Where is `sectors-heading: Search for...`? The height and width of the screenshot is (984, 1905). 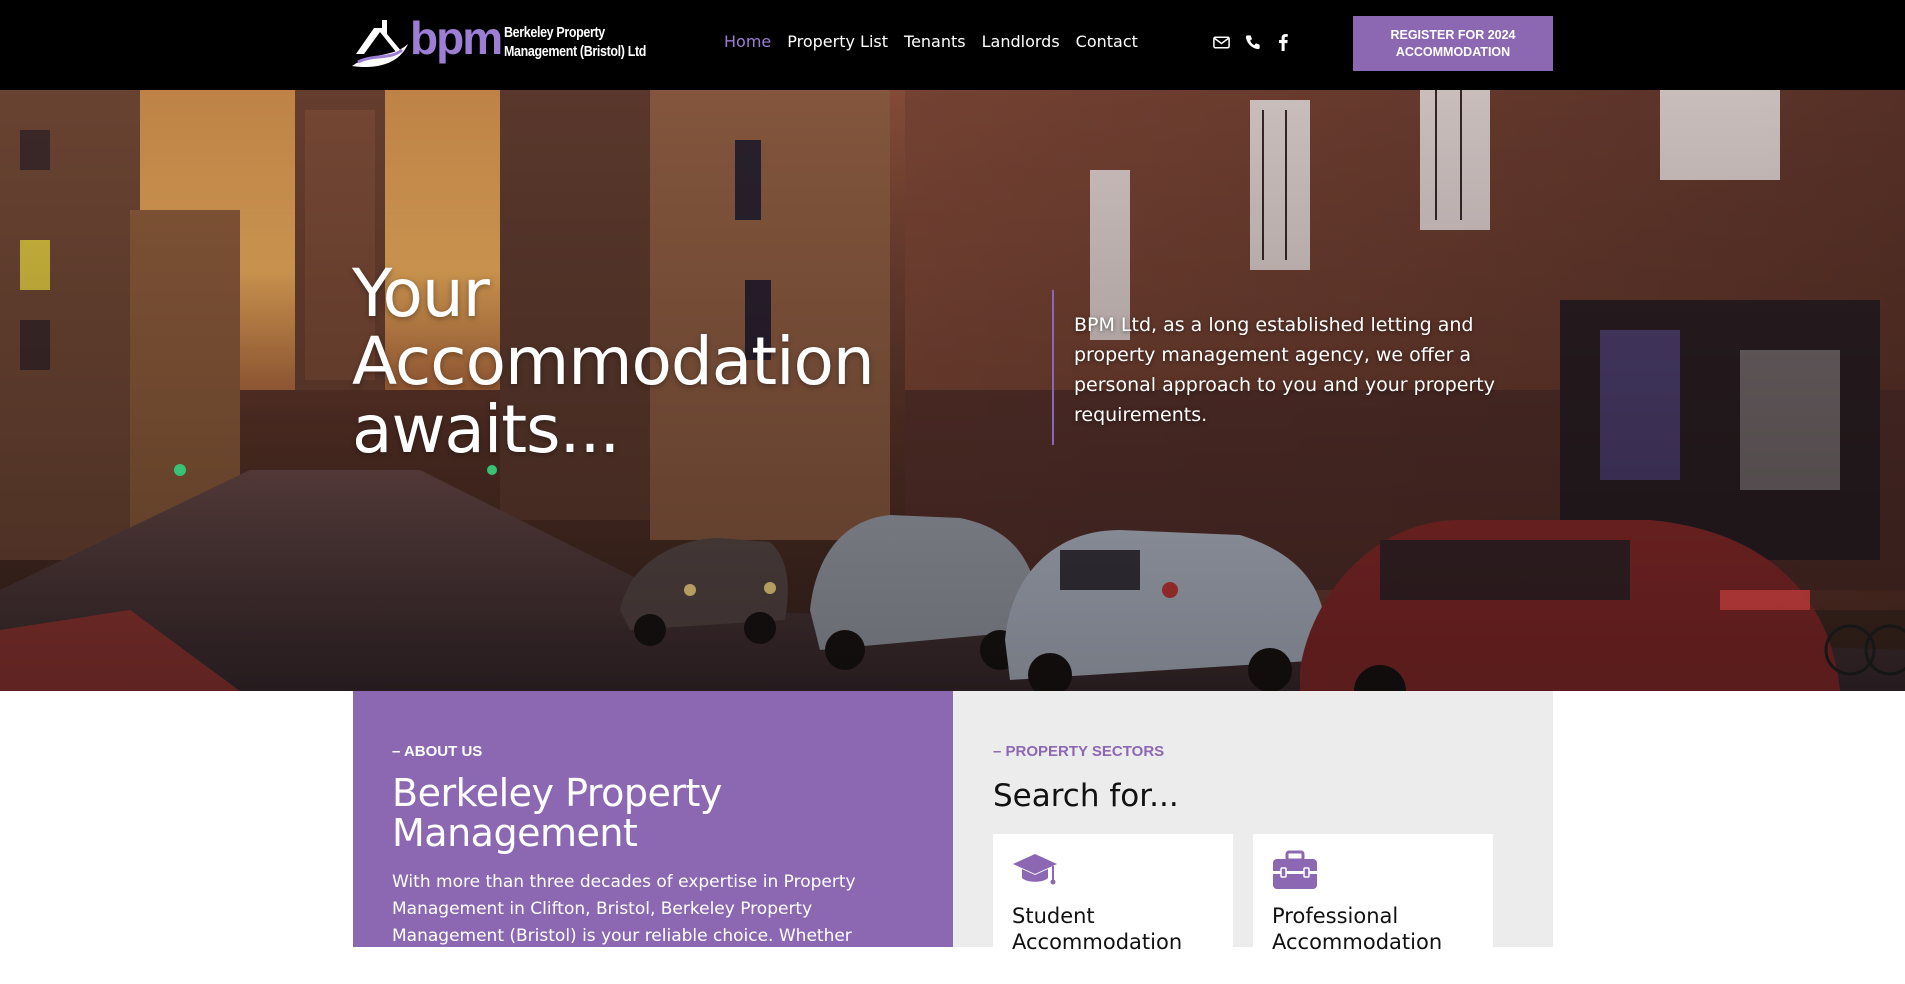
sectors-heading: Search for... is located at coordinates (1086, 796).